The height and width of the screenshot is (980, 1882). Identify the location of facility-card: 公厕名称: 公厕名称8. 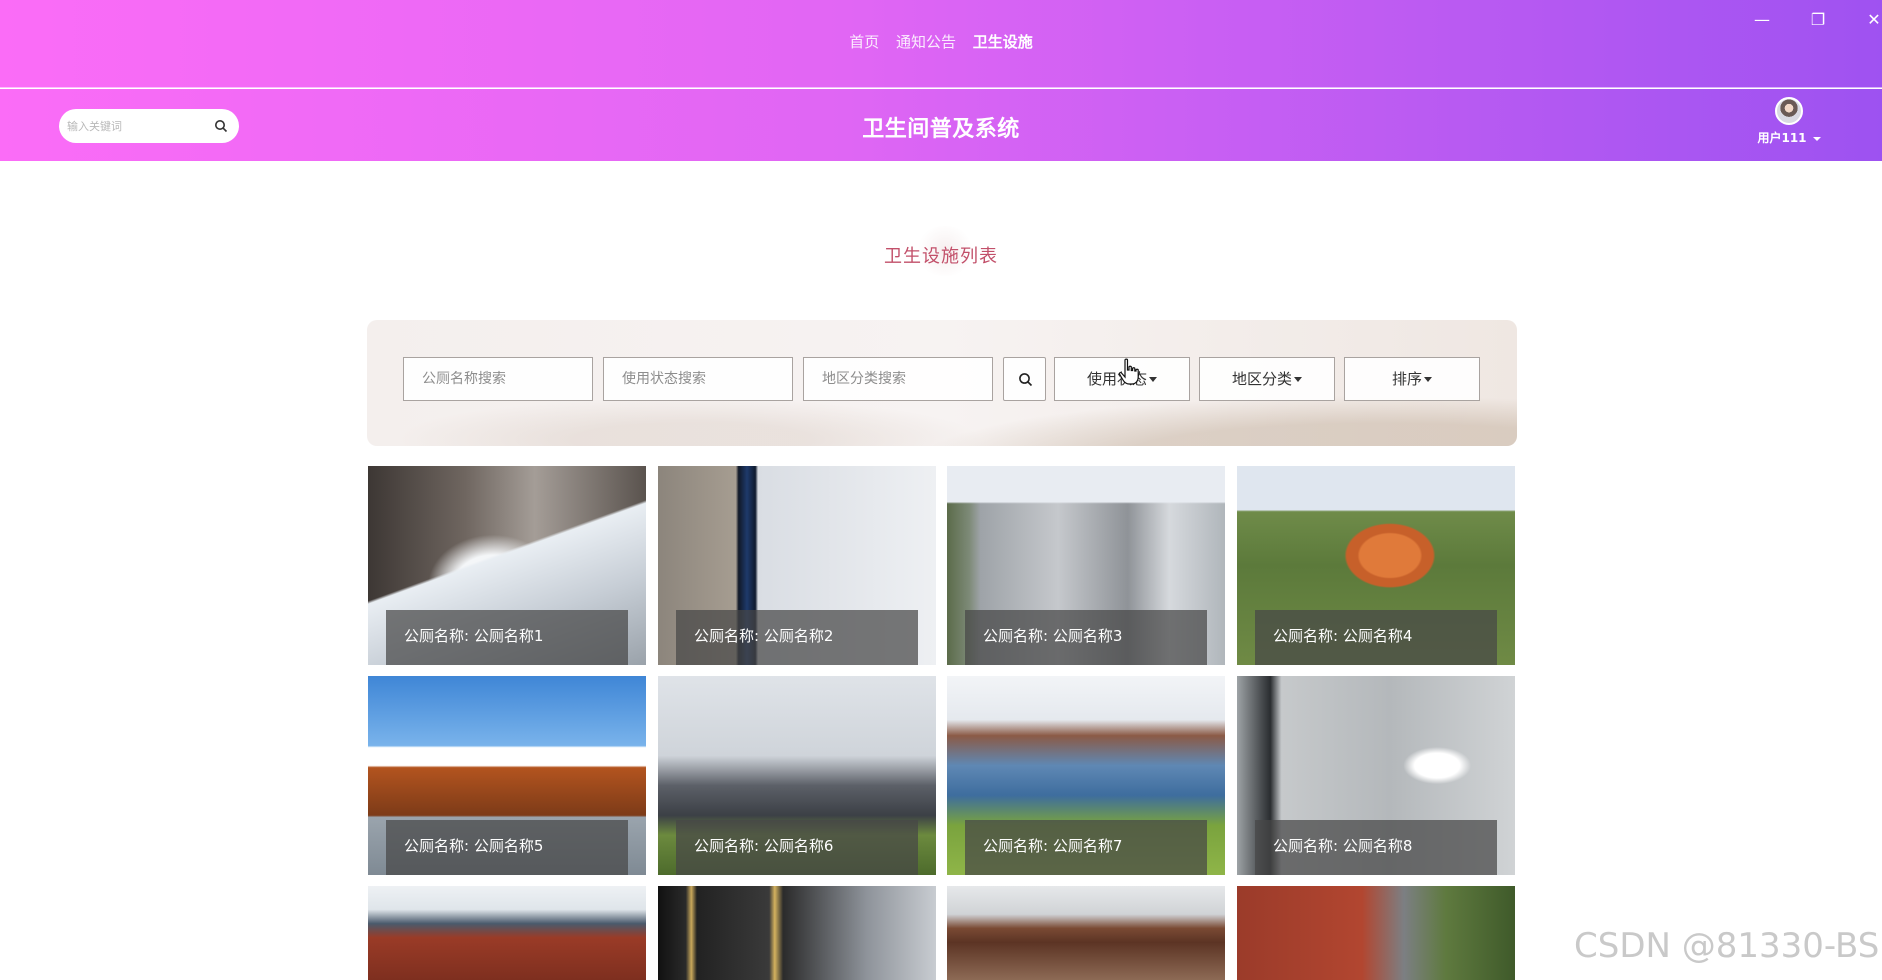
(1376, 775).